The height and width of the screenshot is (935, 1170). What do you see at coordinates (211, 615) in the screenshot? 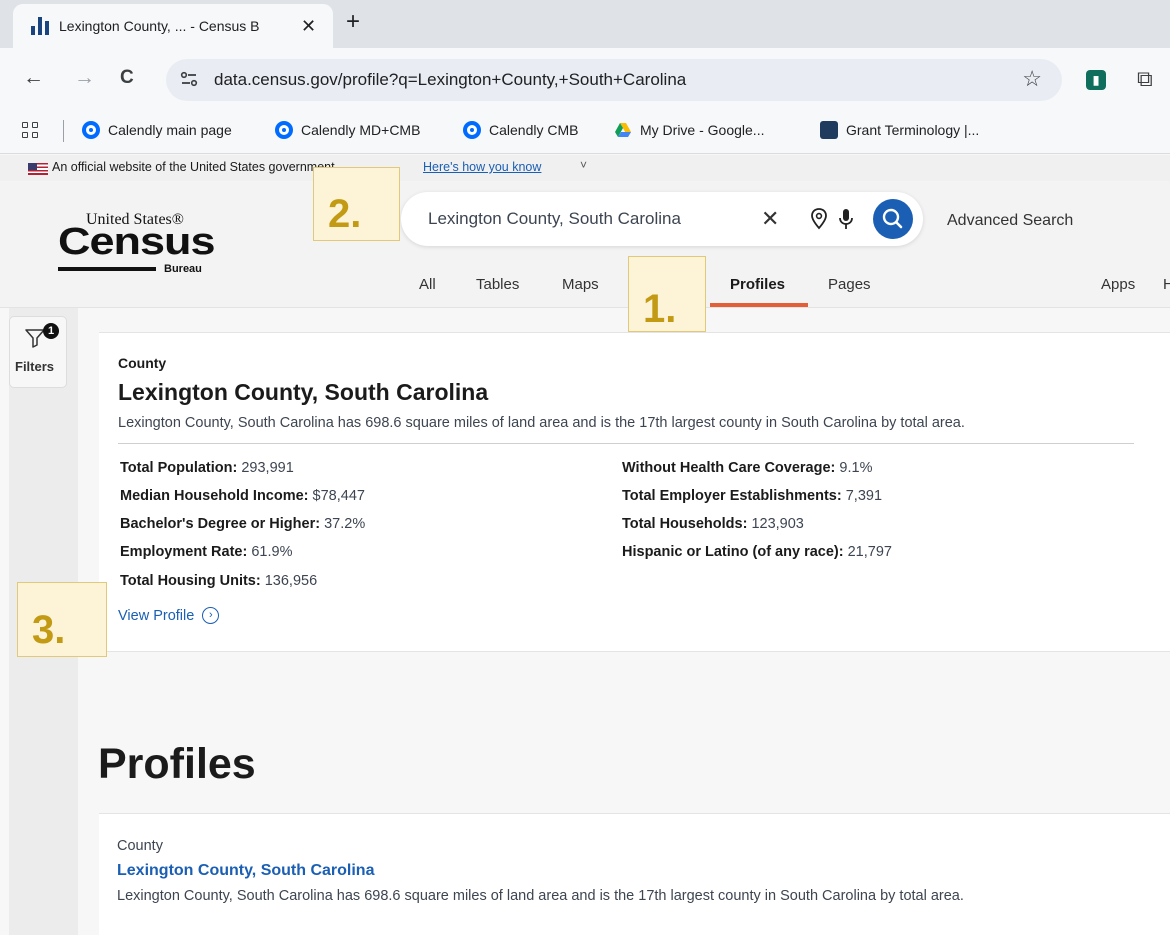
I see `chevron-right-circle-icon: ›` at bounding box center [211, 615].